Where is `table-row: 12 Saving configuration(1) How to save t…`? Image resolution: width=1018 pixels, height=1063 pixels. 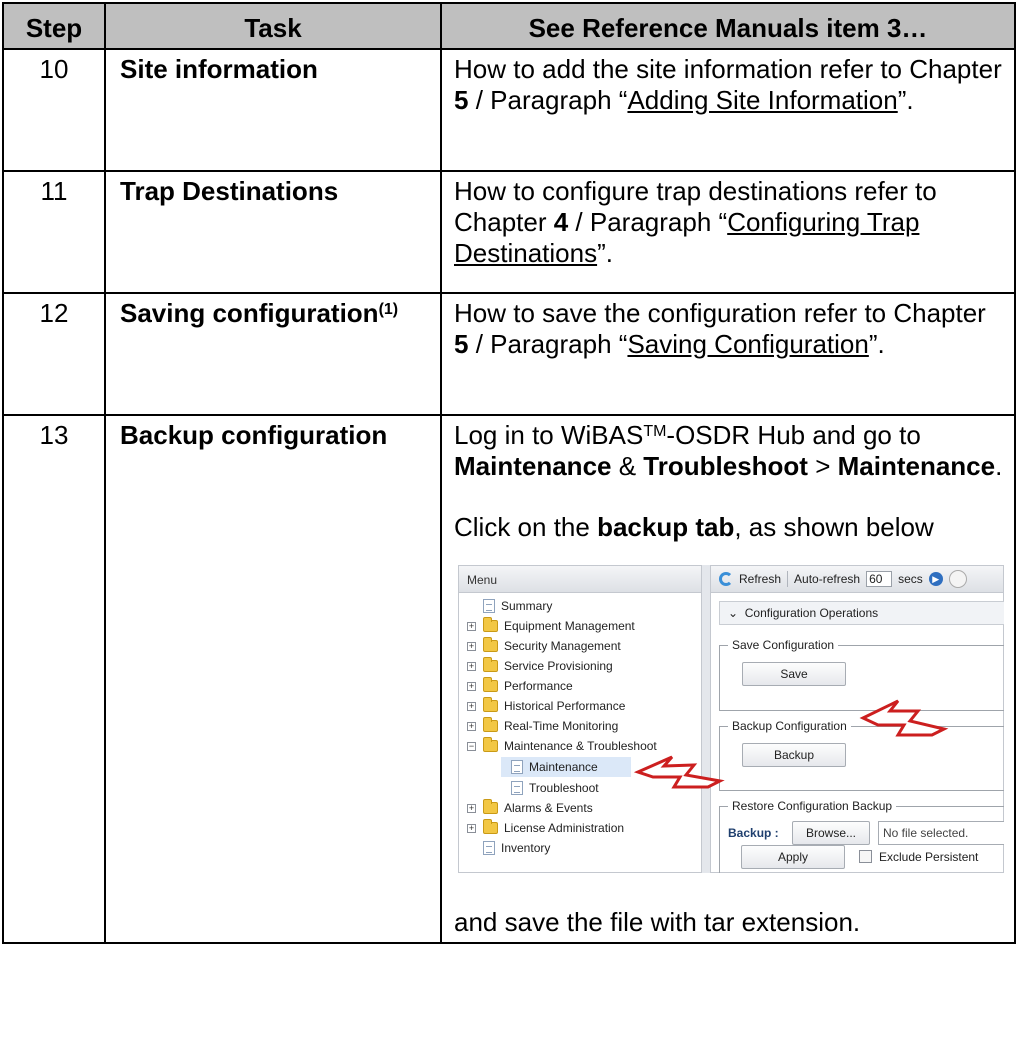
table-row: 12 Saving configuration(1) How to save t… is located at coordinates (509, 354).